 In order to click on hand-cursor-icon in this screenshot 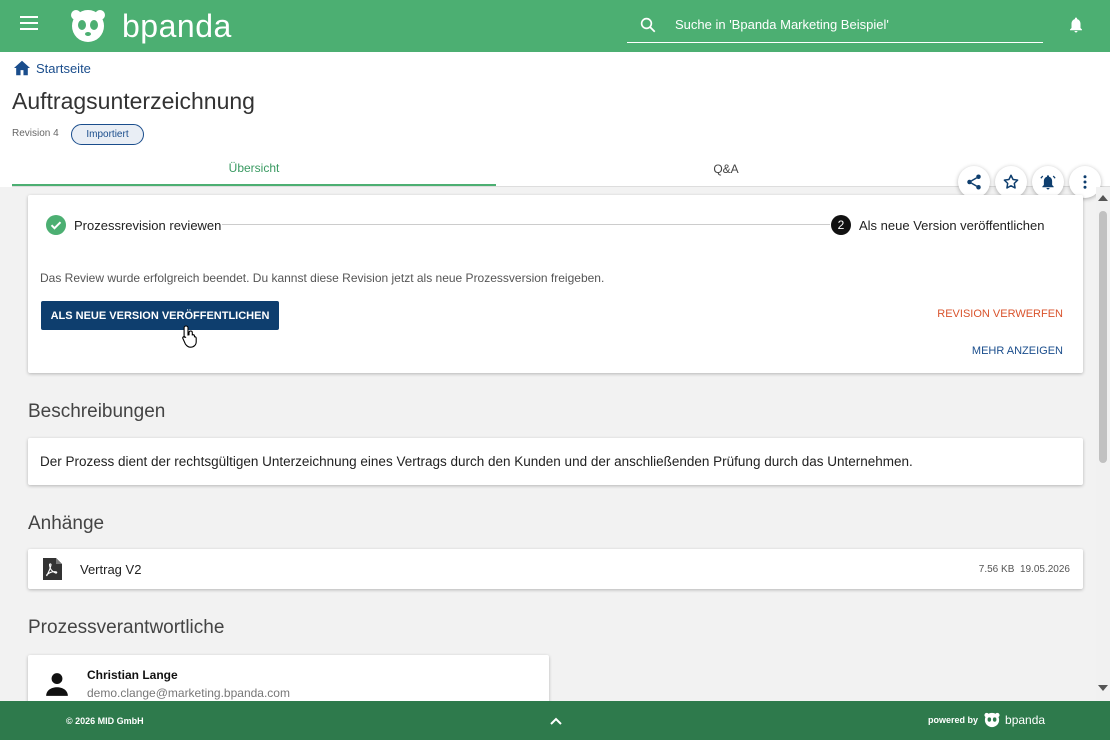, I will do `click(189, 336)`.